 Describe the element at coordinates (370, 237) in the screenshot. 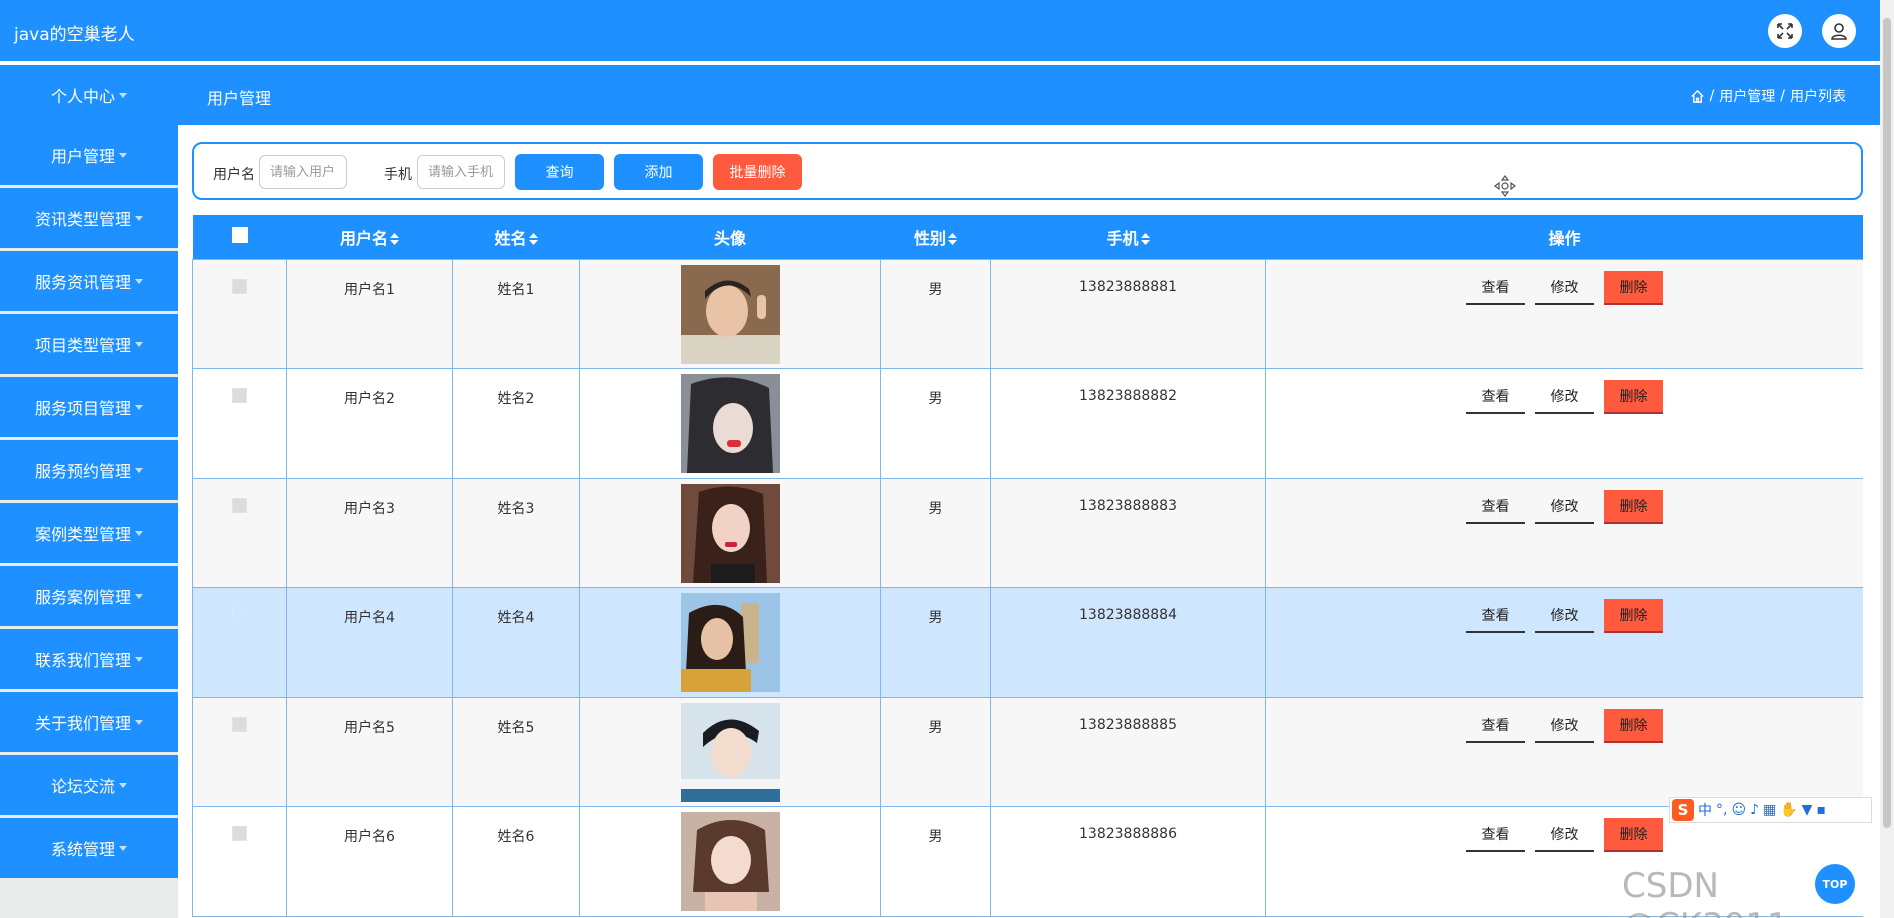

I see `column-header-username: 用户名` at that location.